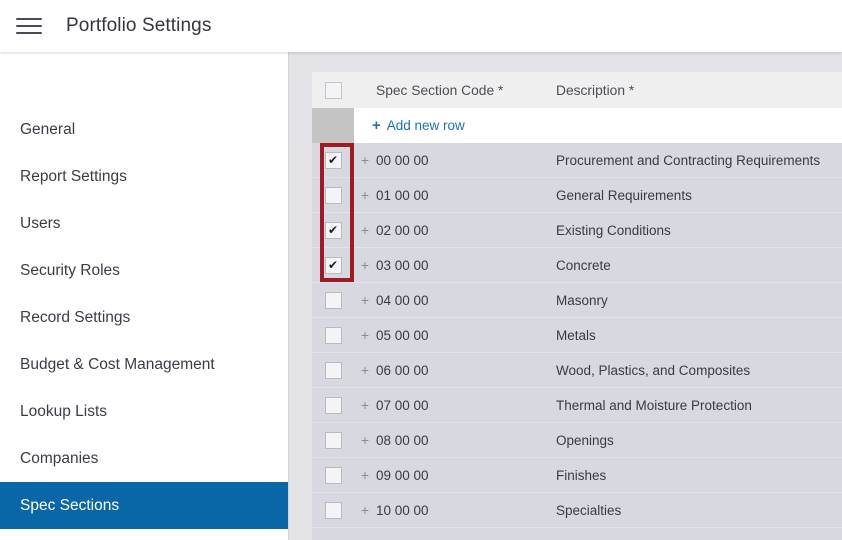 Image resolution: width=842 pixels, height=540 pixels. What do you see at coordinates (70, 270) in the screenshot?
I see `sidebar-item-label: Security Roles` at bounding box center [70, 270].